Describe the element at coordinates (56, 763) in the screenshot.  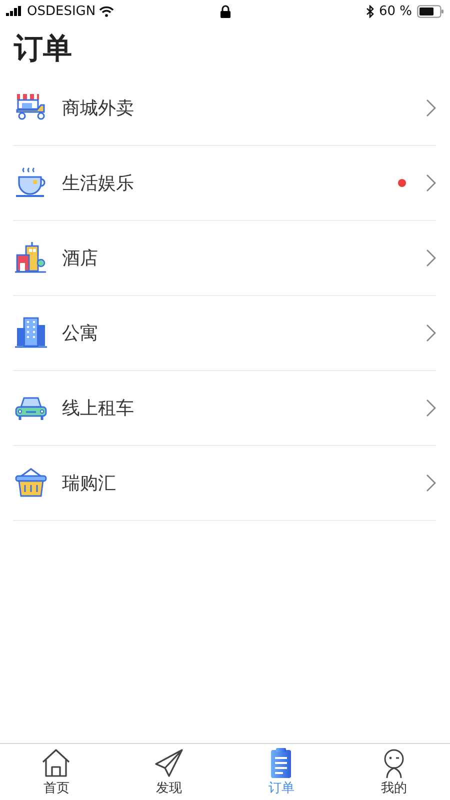
I see `home-icon` at that location.